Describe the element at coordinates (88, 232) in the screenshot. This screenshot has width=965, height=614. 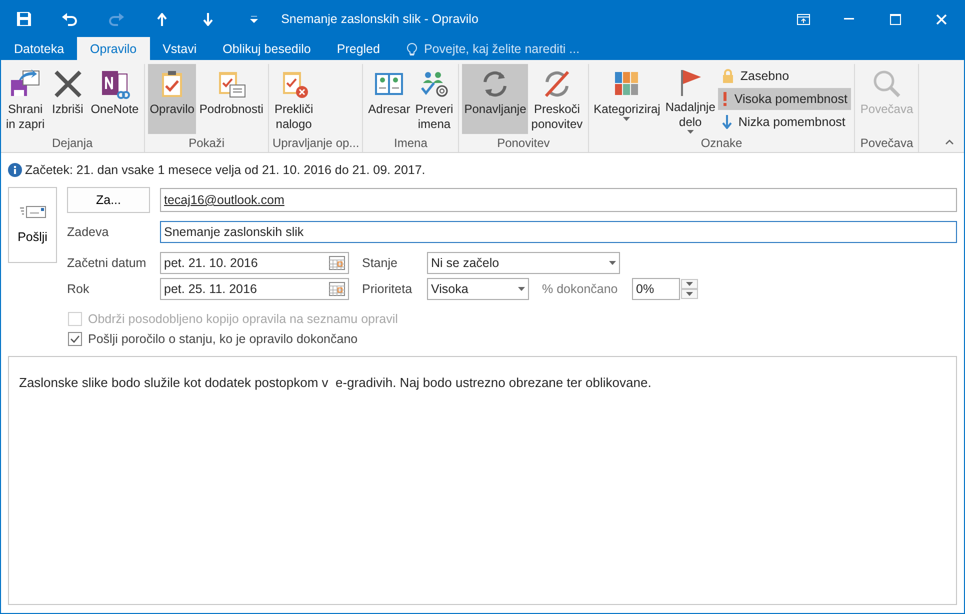
I see `field-label: Zadeva` at that location.